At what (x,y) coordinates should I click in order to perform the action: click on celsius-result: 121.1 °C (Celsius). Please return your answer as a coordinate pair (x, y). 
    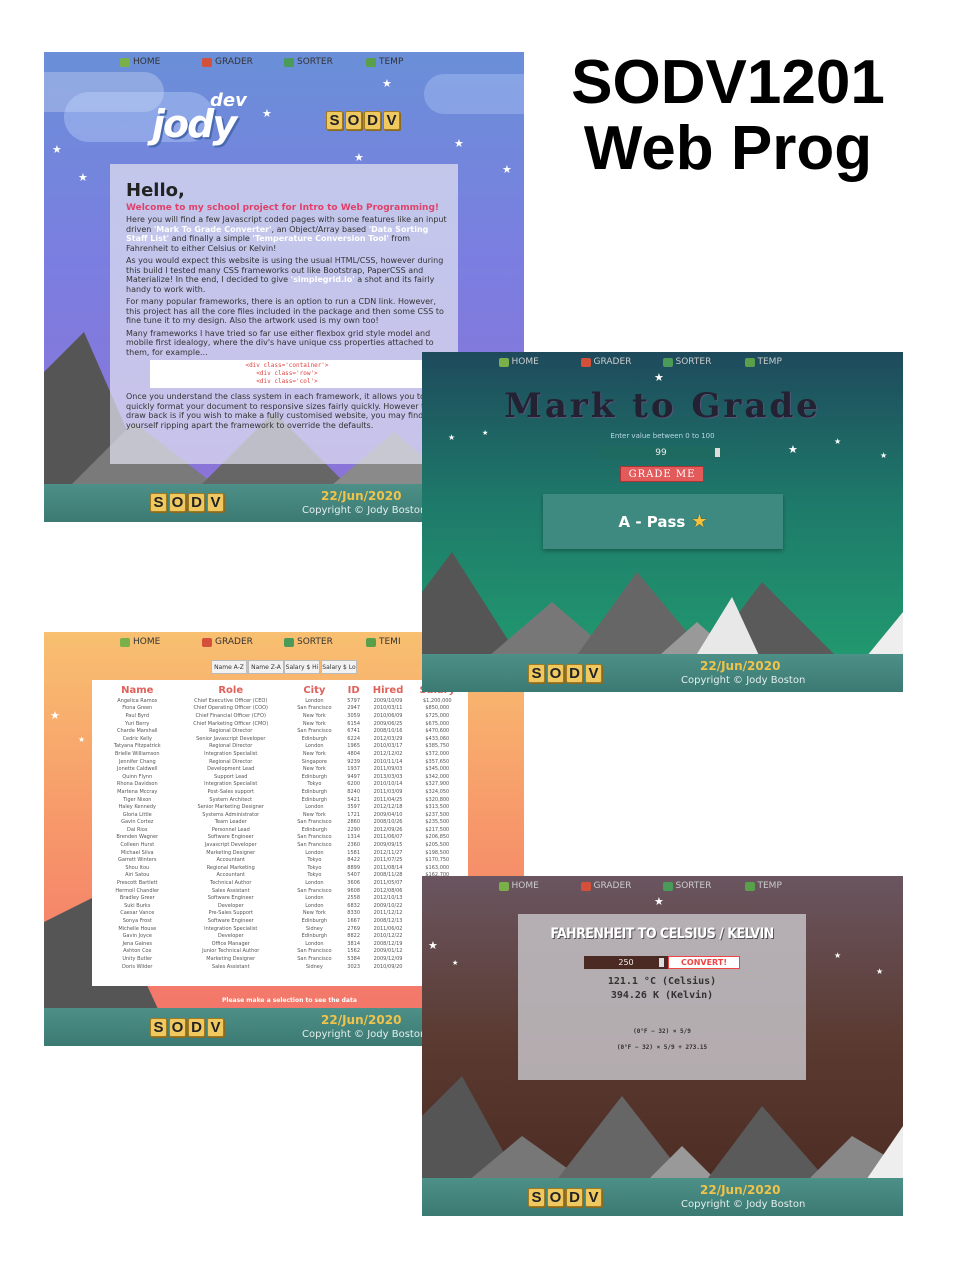
    Looking at the image, I should click on (662, 981).